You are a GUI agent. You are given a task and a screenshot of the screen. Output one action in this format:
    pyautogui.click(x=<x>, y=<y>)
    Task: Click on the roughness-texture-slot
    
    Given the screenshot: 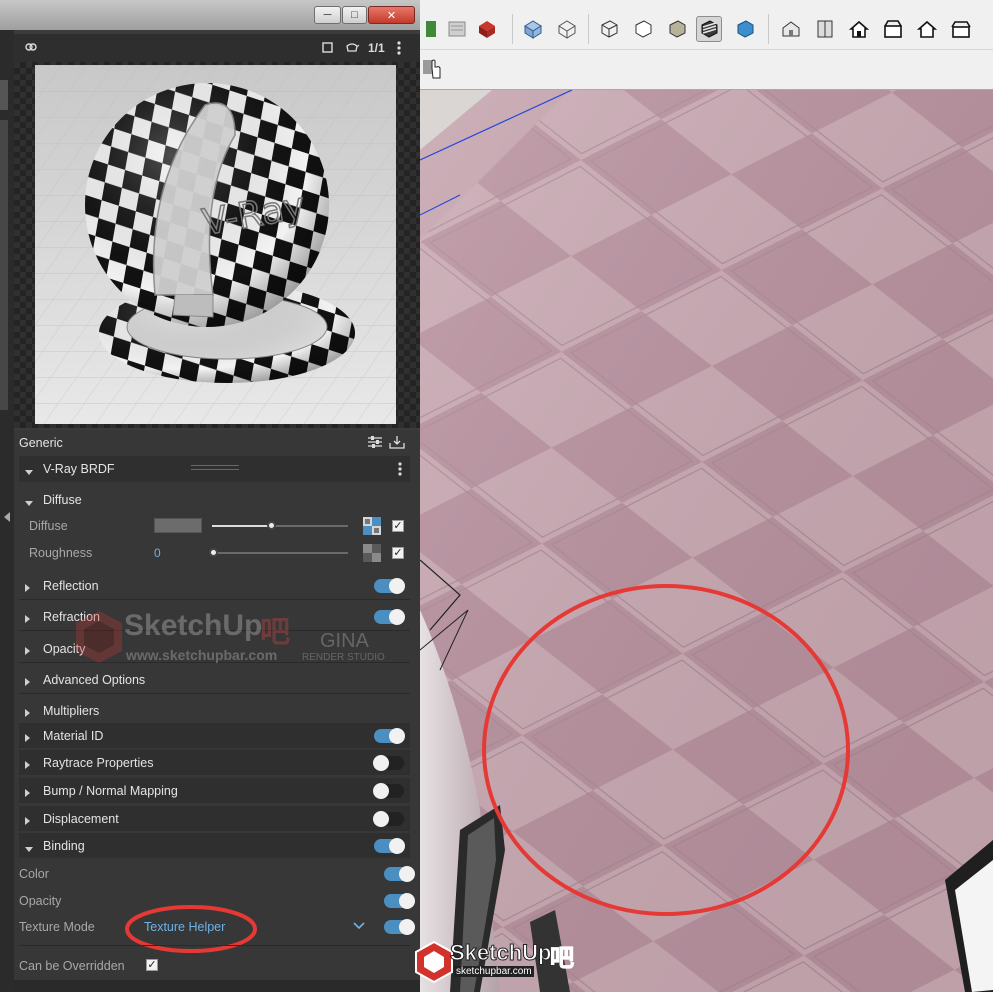 What is the action you would take?
    pyautogui.click(x=372, y=553)
    